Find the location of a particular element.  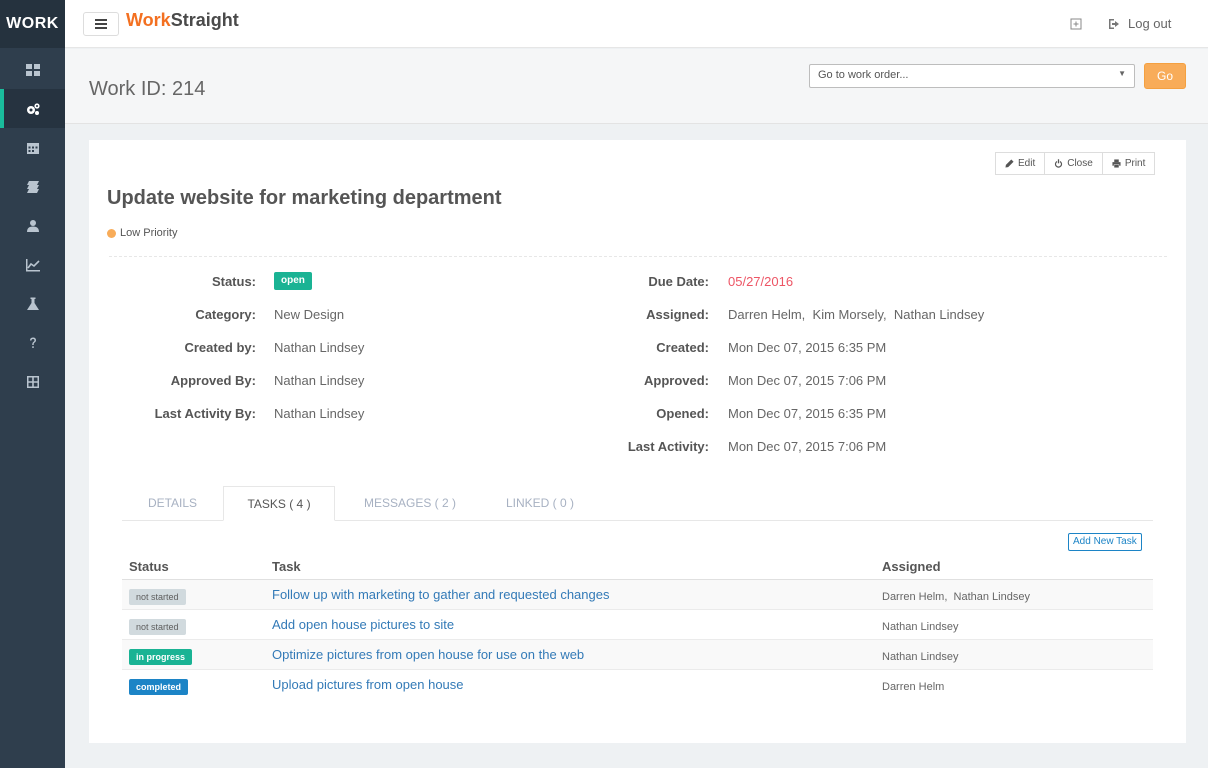

priority-indicator: Low Priority is located at coordinates (142, 233).